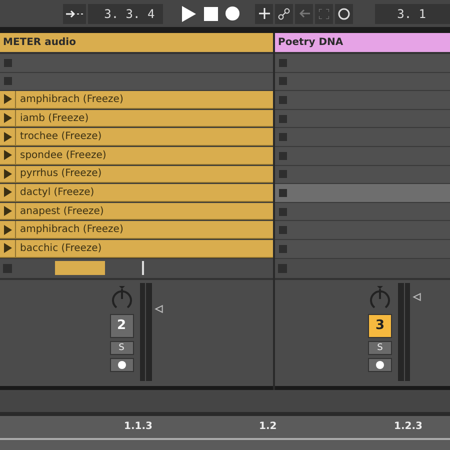 This screenshot has width=450, height=450. I want to click on plus-icon, so click(264, 14).